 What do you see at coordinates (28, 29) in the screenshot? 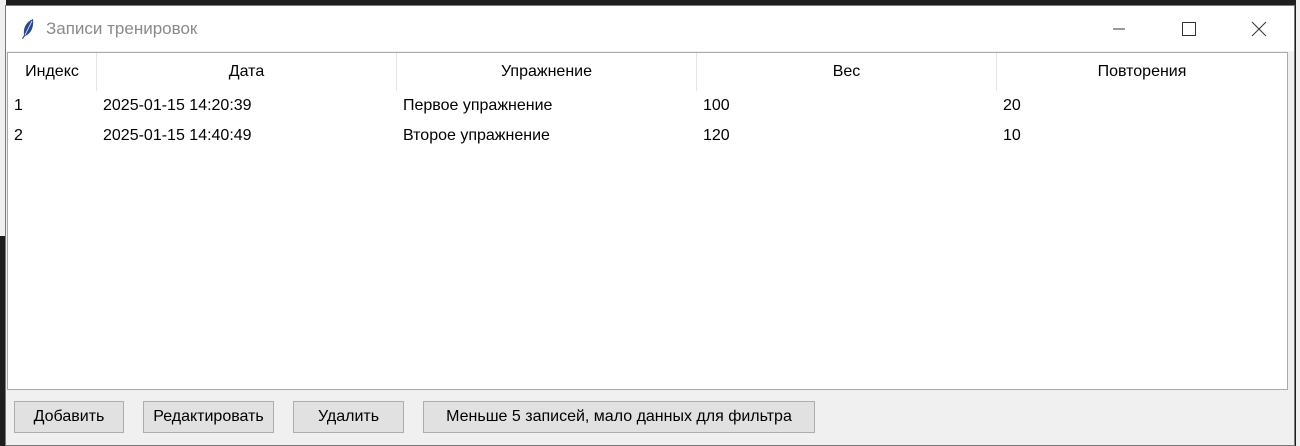
I see `feather-icon` at bounding box center [28, 29].